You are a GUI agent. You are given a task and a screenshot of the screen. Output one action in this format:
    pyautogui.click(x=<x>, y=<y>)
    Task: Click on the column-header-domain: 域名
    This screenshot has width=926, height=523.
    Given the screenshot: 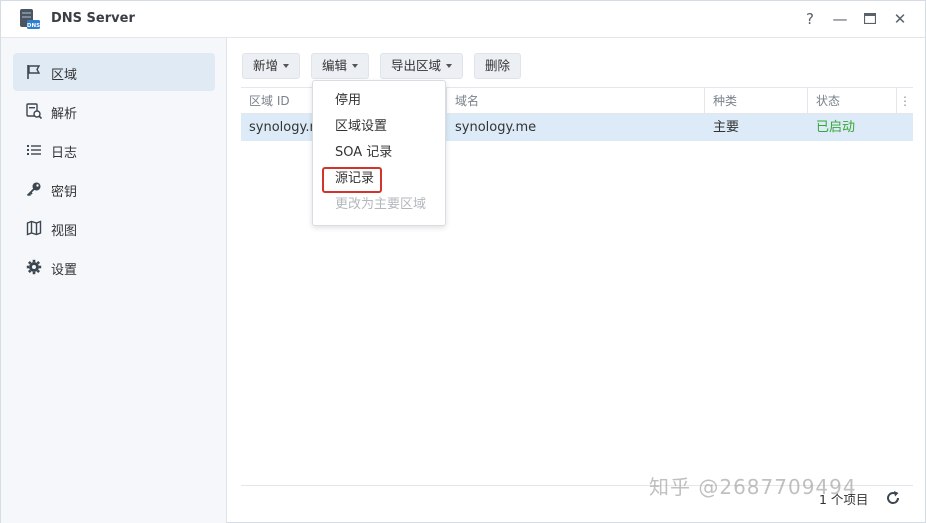 What is the action you would take?
    pyautogui.click(x=576, y=101)
    